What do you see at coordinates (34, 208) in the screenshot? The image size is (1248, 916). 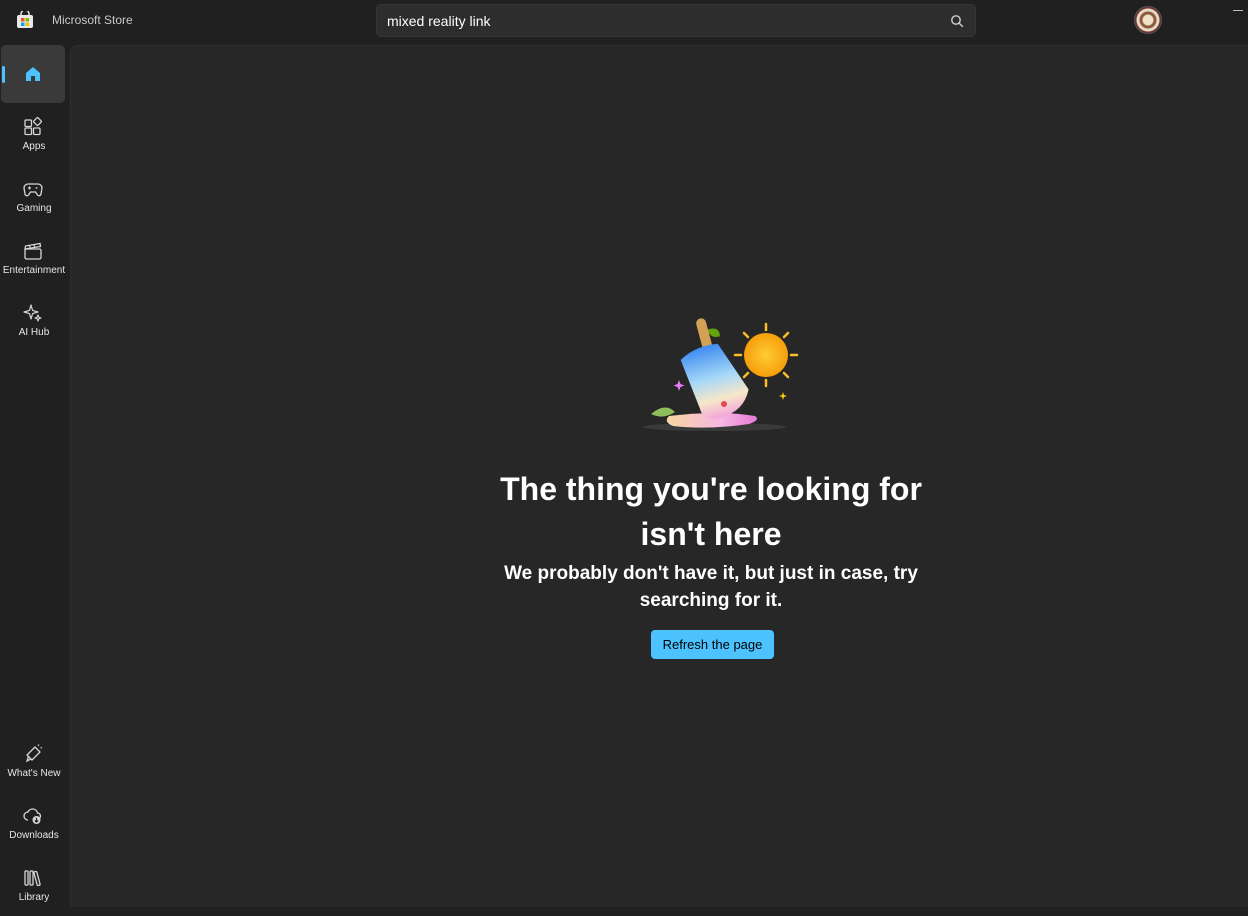 I see `sidebar-item-label: Gaming` at bounding box center [34, 208].